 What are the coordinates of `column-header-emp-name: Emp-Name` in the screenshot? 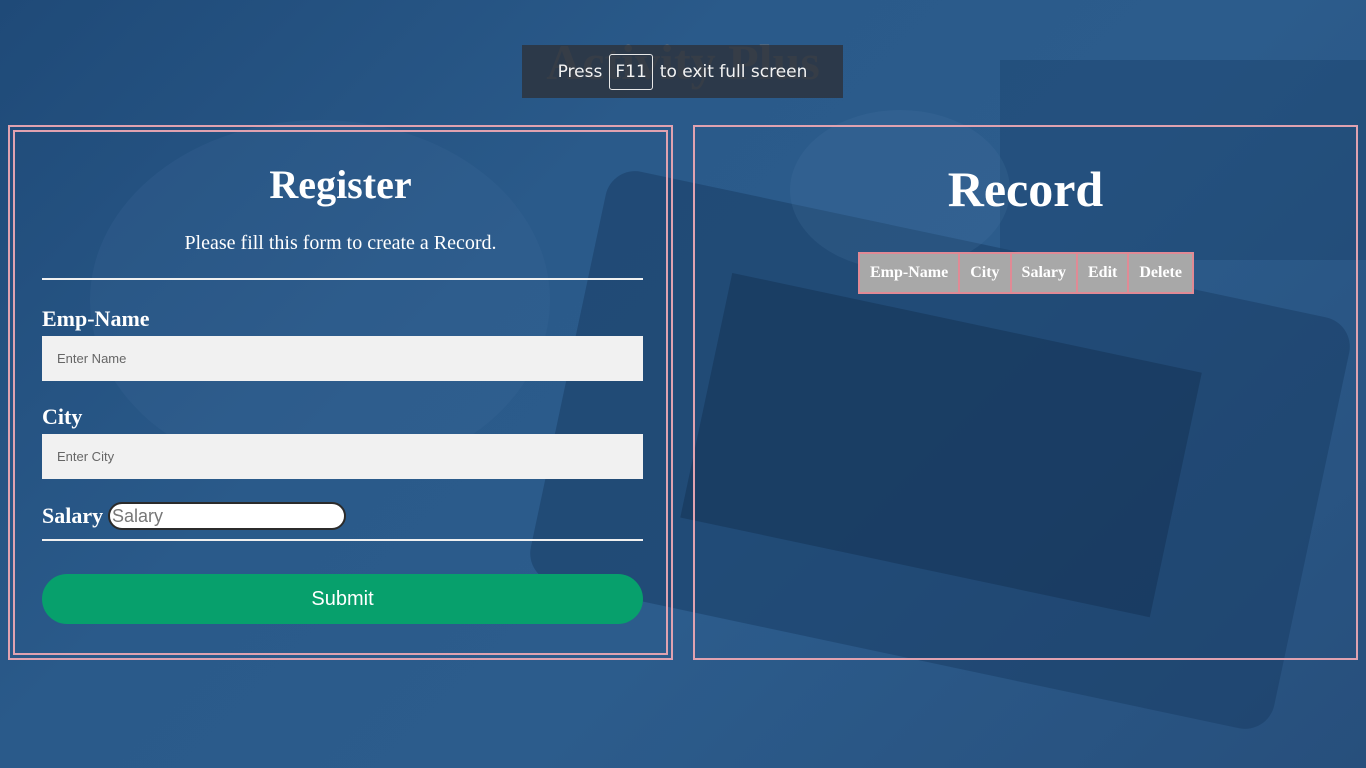 It's located at (909, 273).